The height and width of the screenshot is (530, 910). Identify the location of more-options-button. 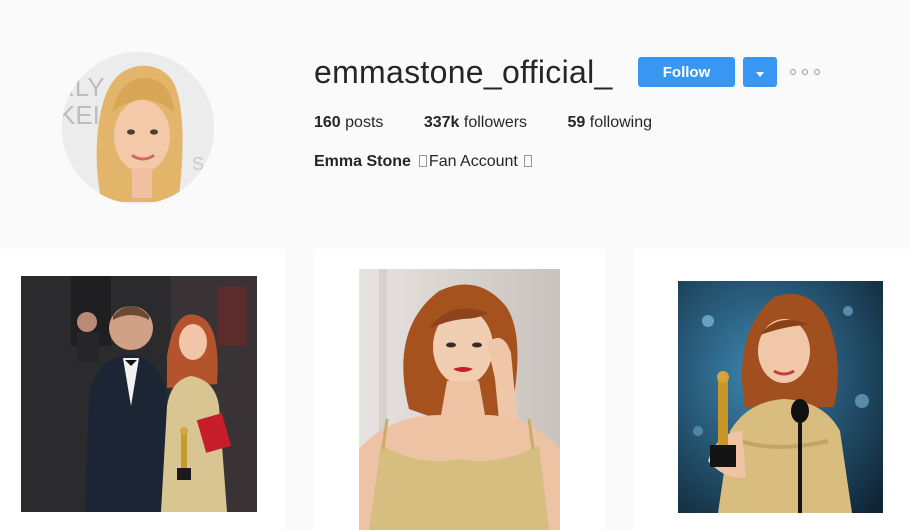
(805, 72).